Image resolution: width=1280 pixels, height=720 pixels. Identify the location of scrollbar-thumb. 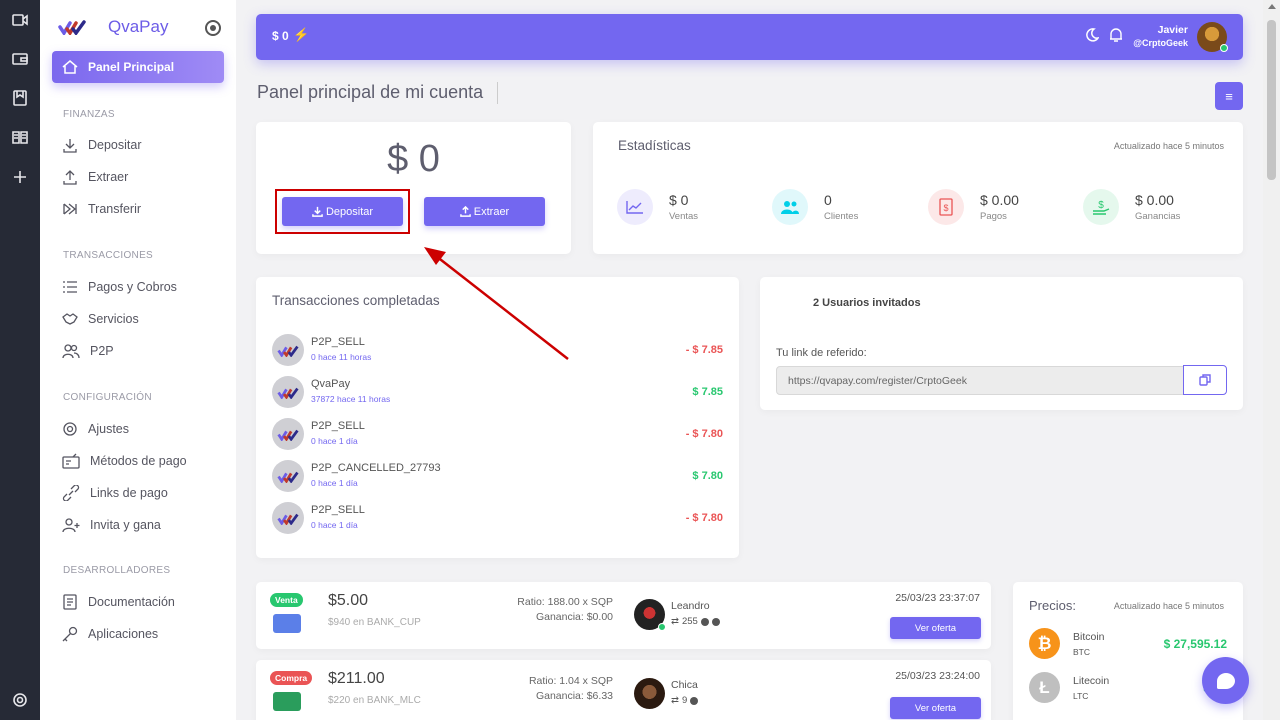
(1271, 100).